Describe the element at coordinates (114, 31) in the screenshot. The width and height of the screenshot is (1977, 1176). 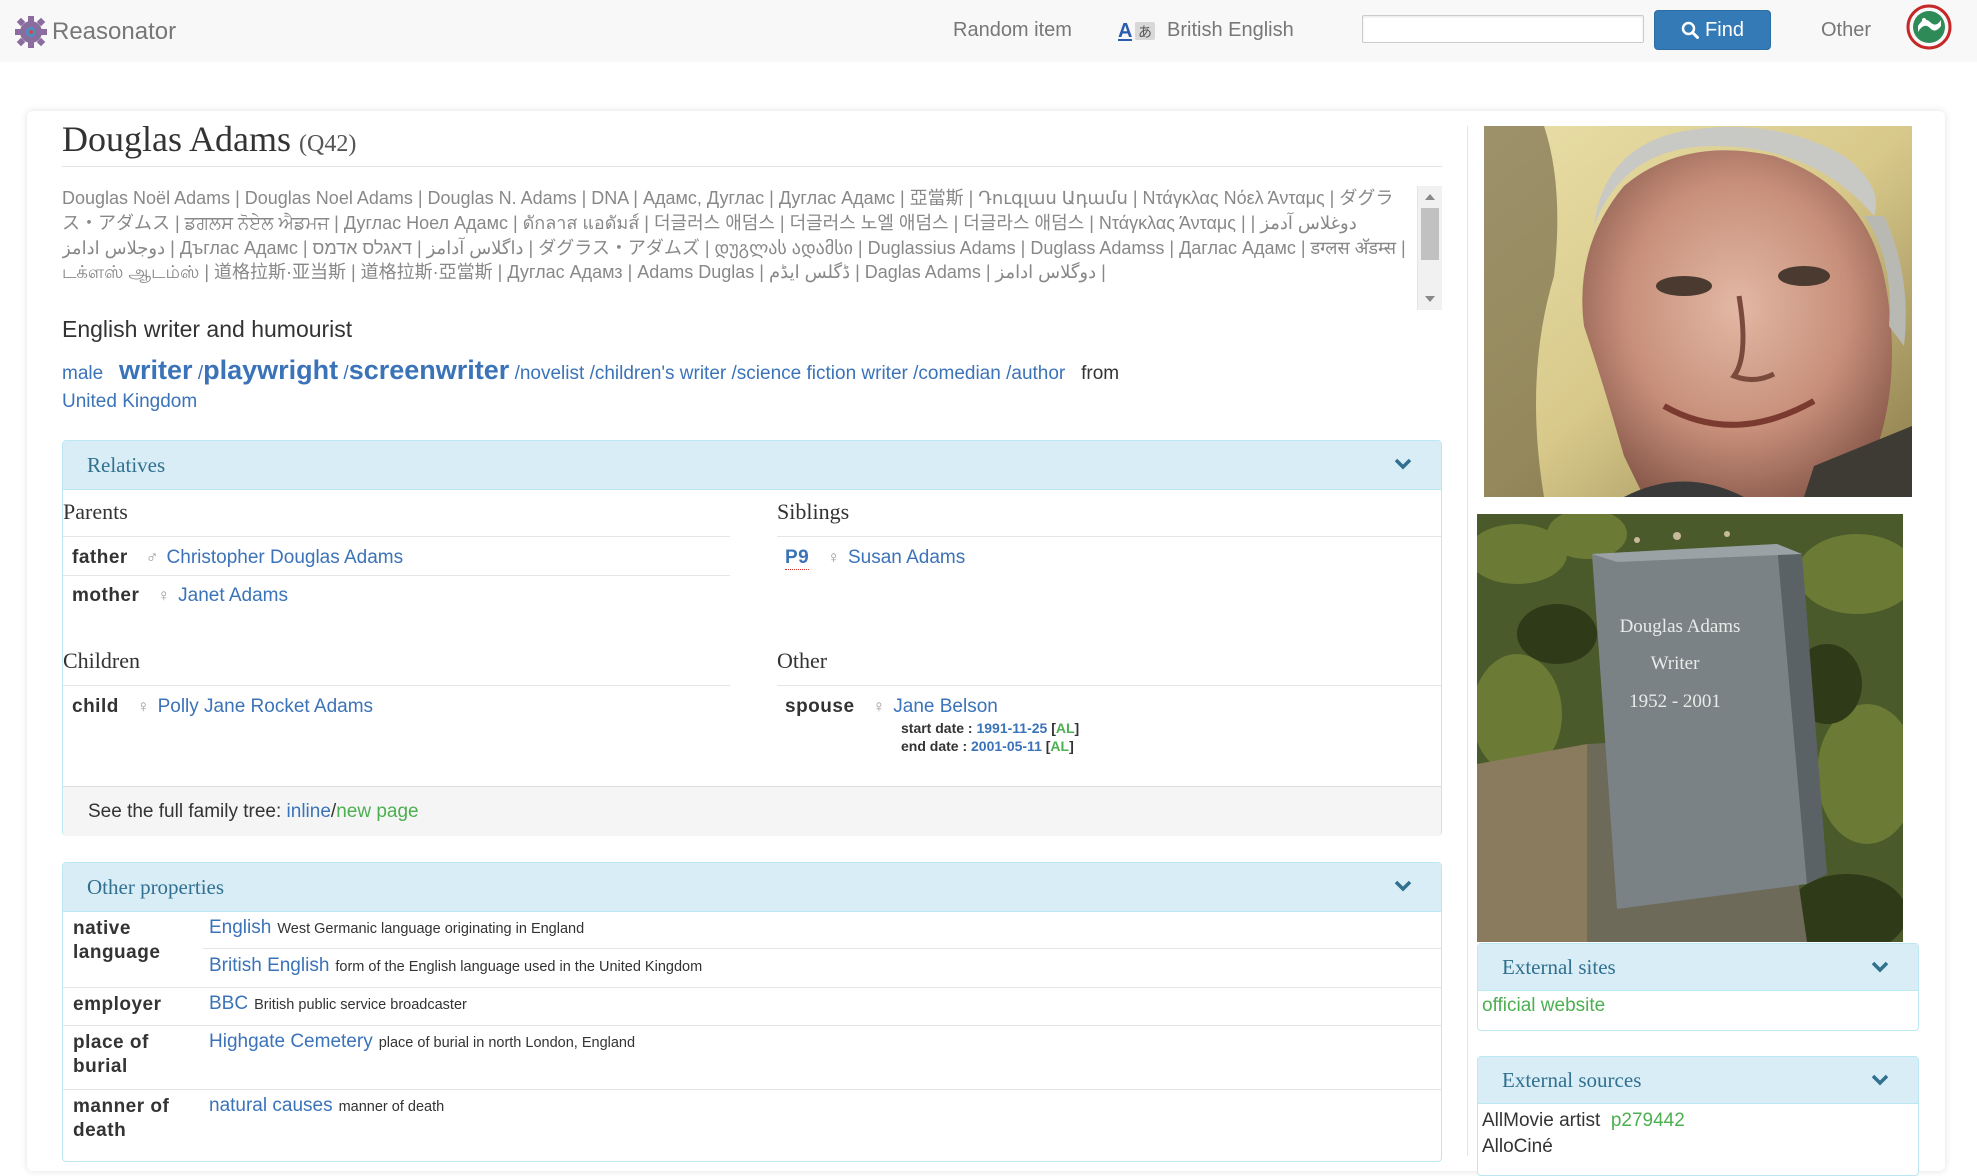
I see `brand-text: Reasonator` at that location.